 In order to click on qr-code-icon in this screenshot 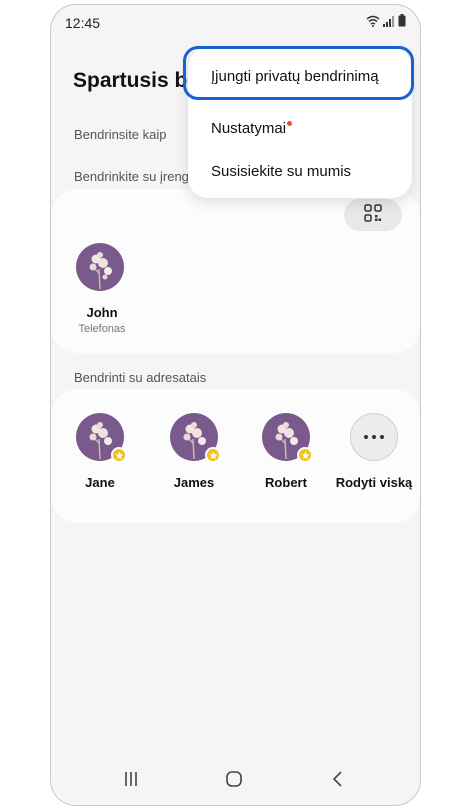, I will do `click(373, 215)`.